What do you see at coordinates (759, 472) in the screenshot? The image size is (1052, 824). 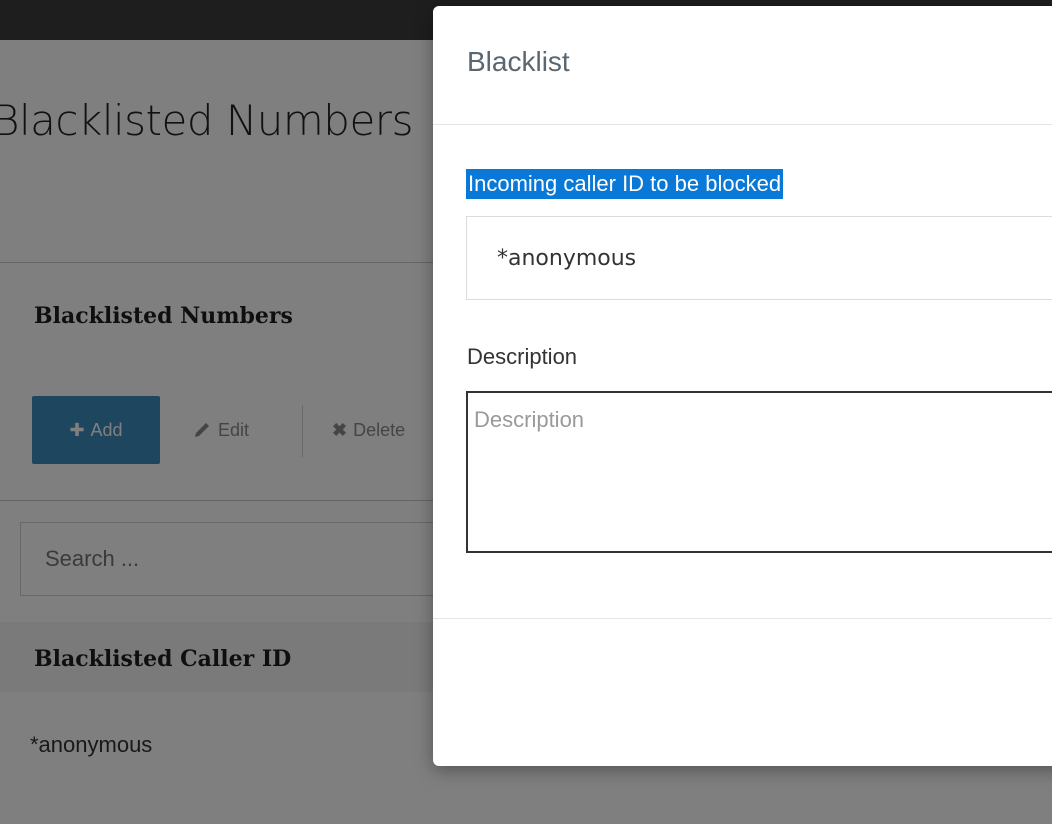 I see `description-textarea` at bounding box center [759, 472].